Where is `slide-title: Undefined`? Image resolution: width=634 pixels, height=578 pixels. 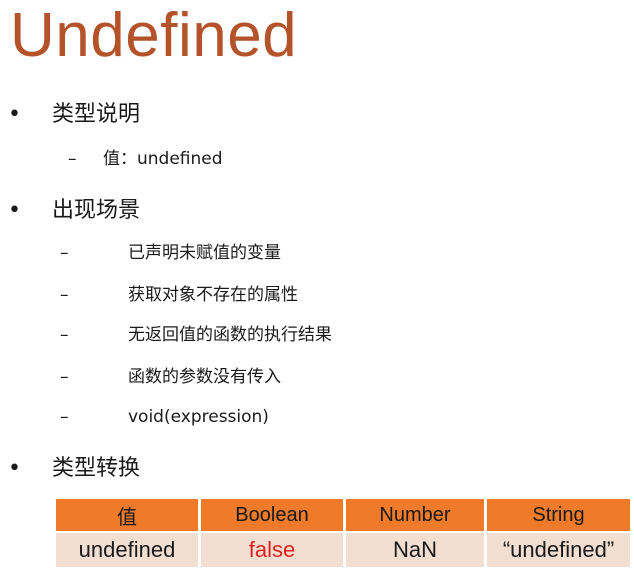 slide-title: Undefined is located at coordinates (154, 35).